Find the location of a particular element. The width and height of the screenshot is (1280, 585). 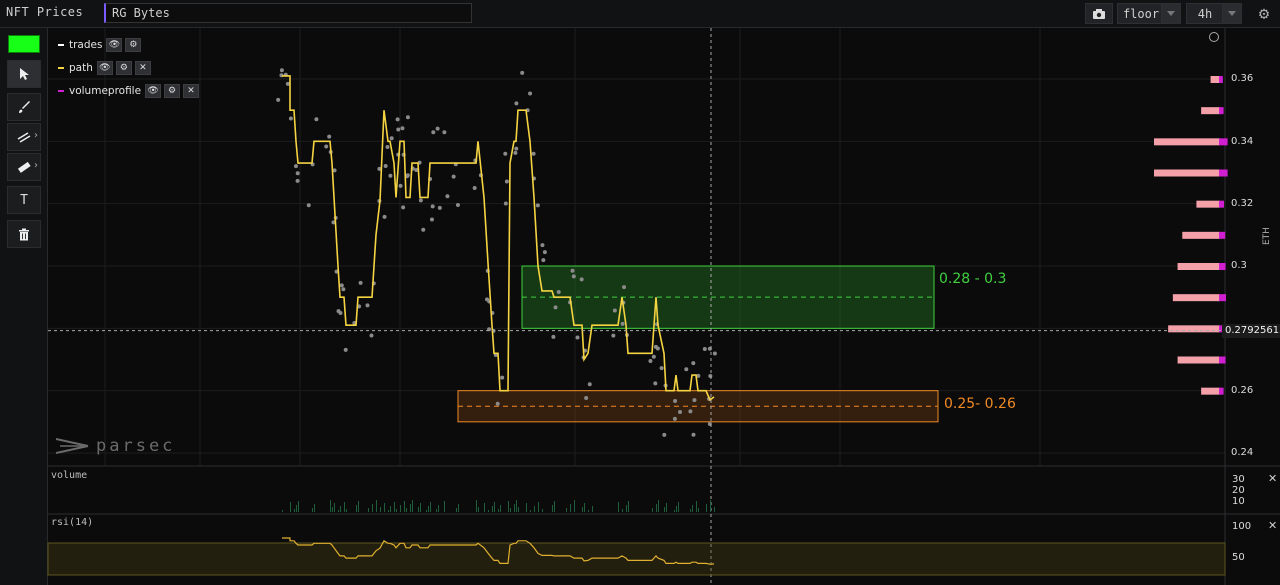

legend-swatch is located at coordinates (61, 68).